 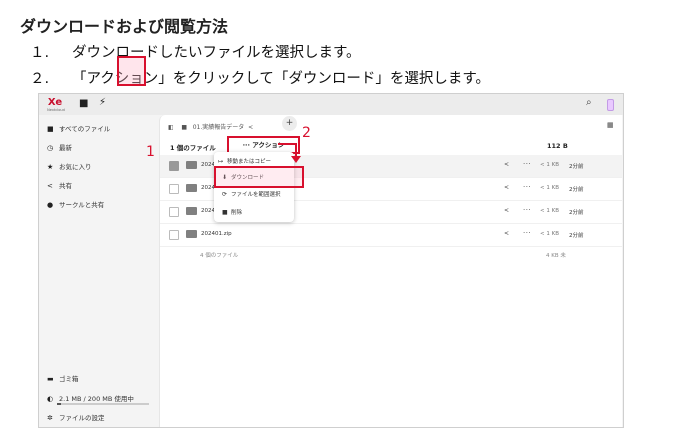 What do you see at coordinates (610, 125) in the screenshot?
I see `grid-view-icon: ▦` at bounding box center [610, 125].